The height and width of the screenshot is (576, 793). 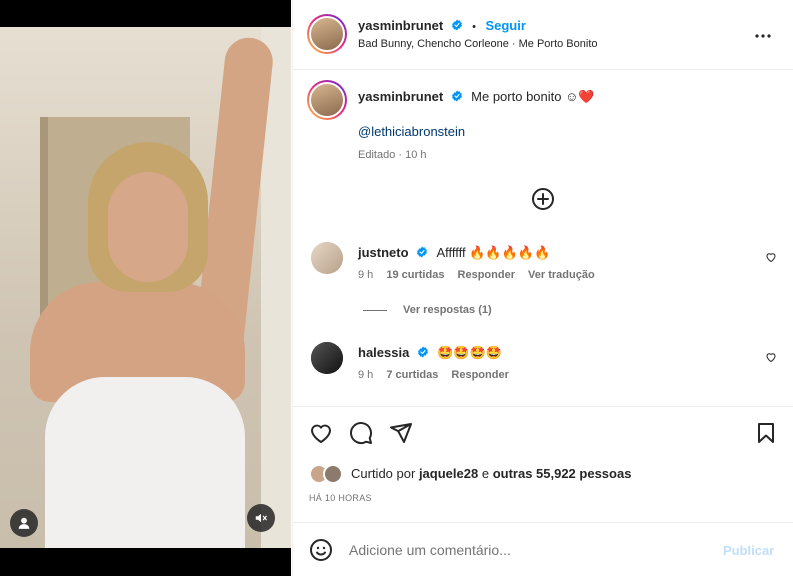 What do you see at coordinates (400, 25) in the screenshot?
I see `author-username: yasminbrunet` at bounding box center [400, 25].